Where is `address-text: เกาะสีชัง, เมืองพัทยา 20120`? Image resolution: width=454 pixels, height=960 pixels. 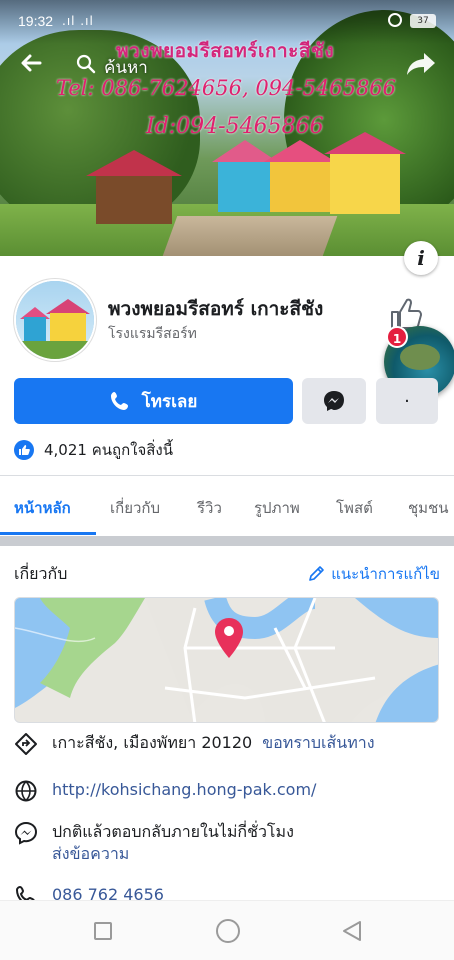
address-text: เกาะสีชัง, เมืองพัทยา 20120 is located at coordinates (152, 742).